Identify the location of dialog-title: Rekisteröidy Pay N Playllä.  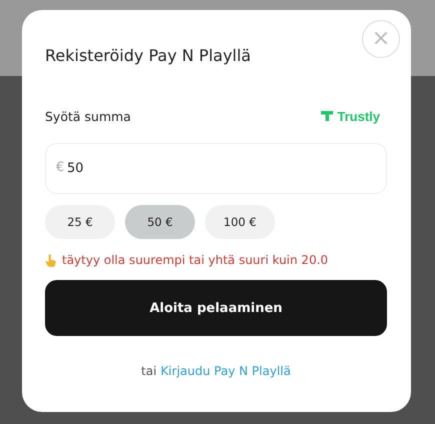
(148, 55).